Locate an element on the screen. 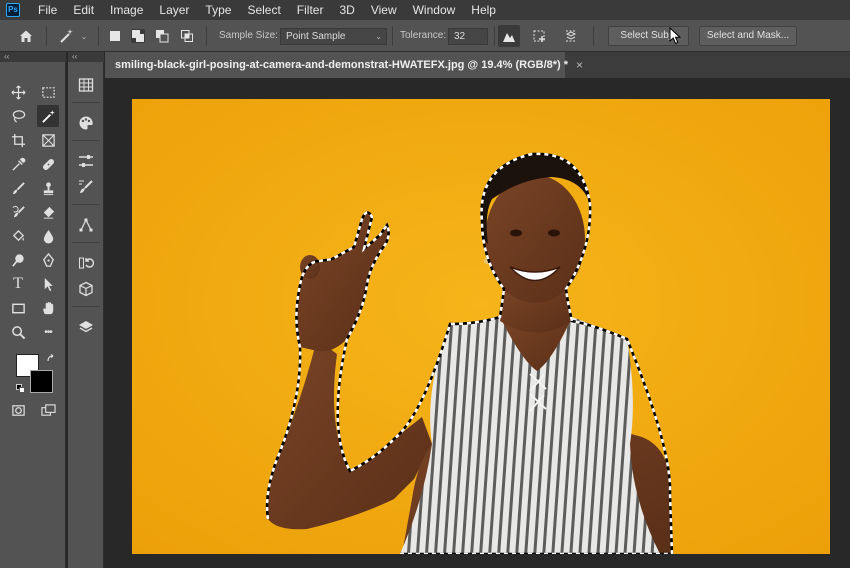  menu-3d: 3D is located at coordinates (346, 10).